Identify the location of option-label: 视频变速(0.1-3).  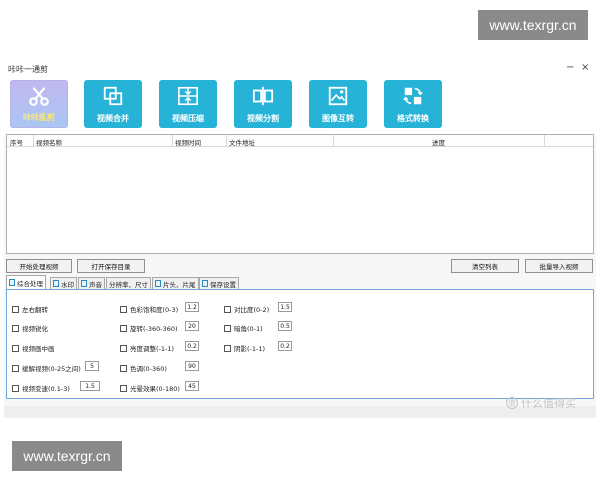
(46, 389).